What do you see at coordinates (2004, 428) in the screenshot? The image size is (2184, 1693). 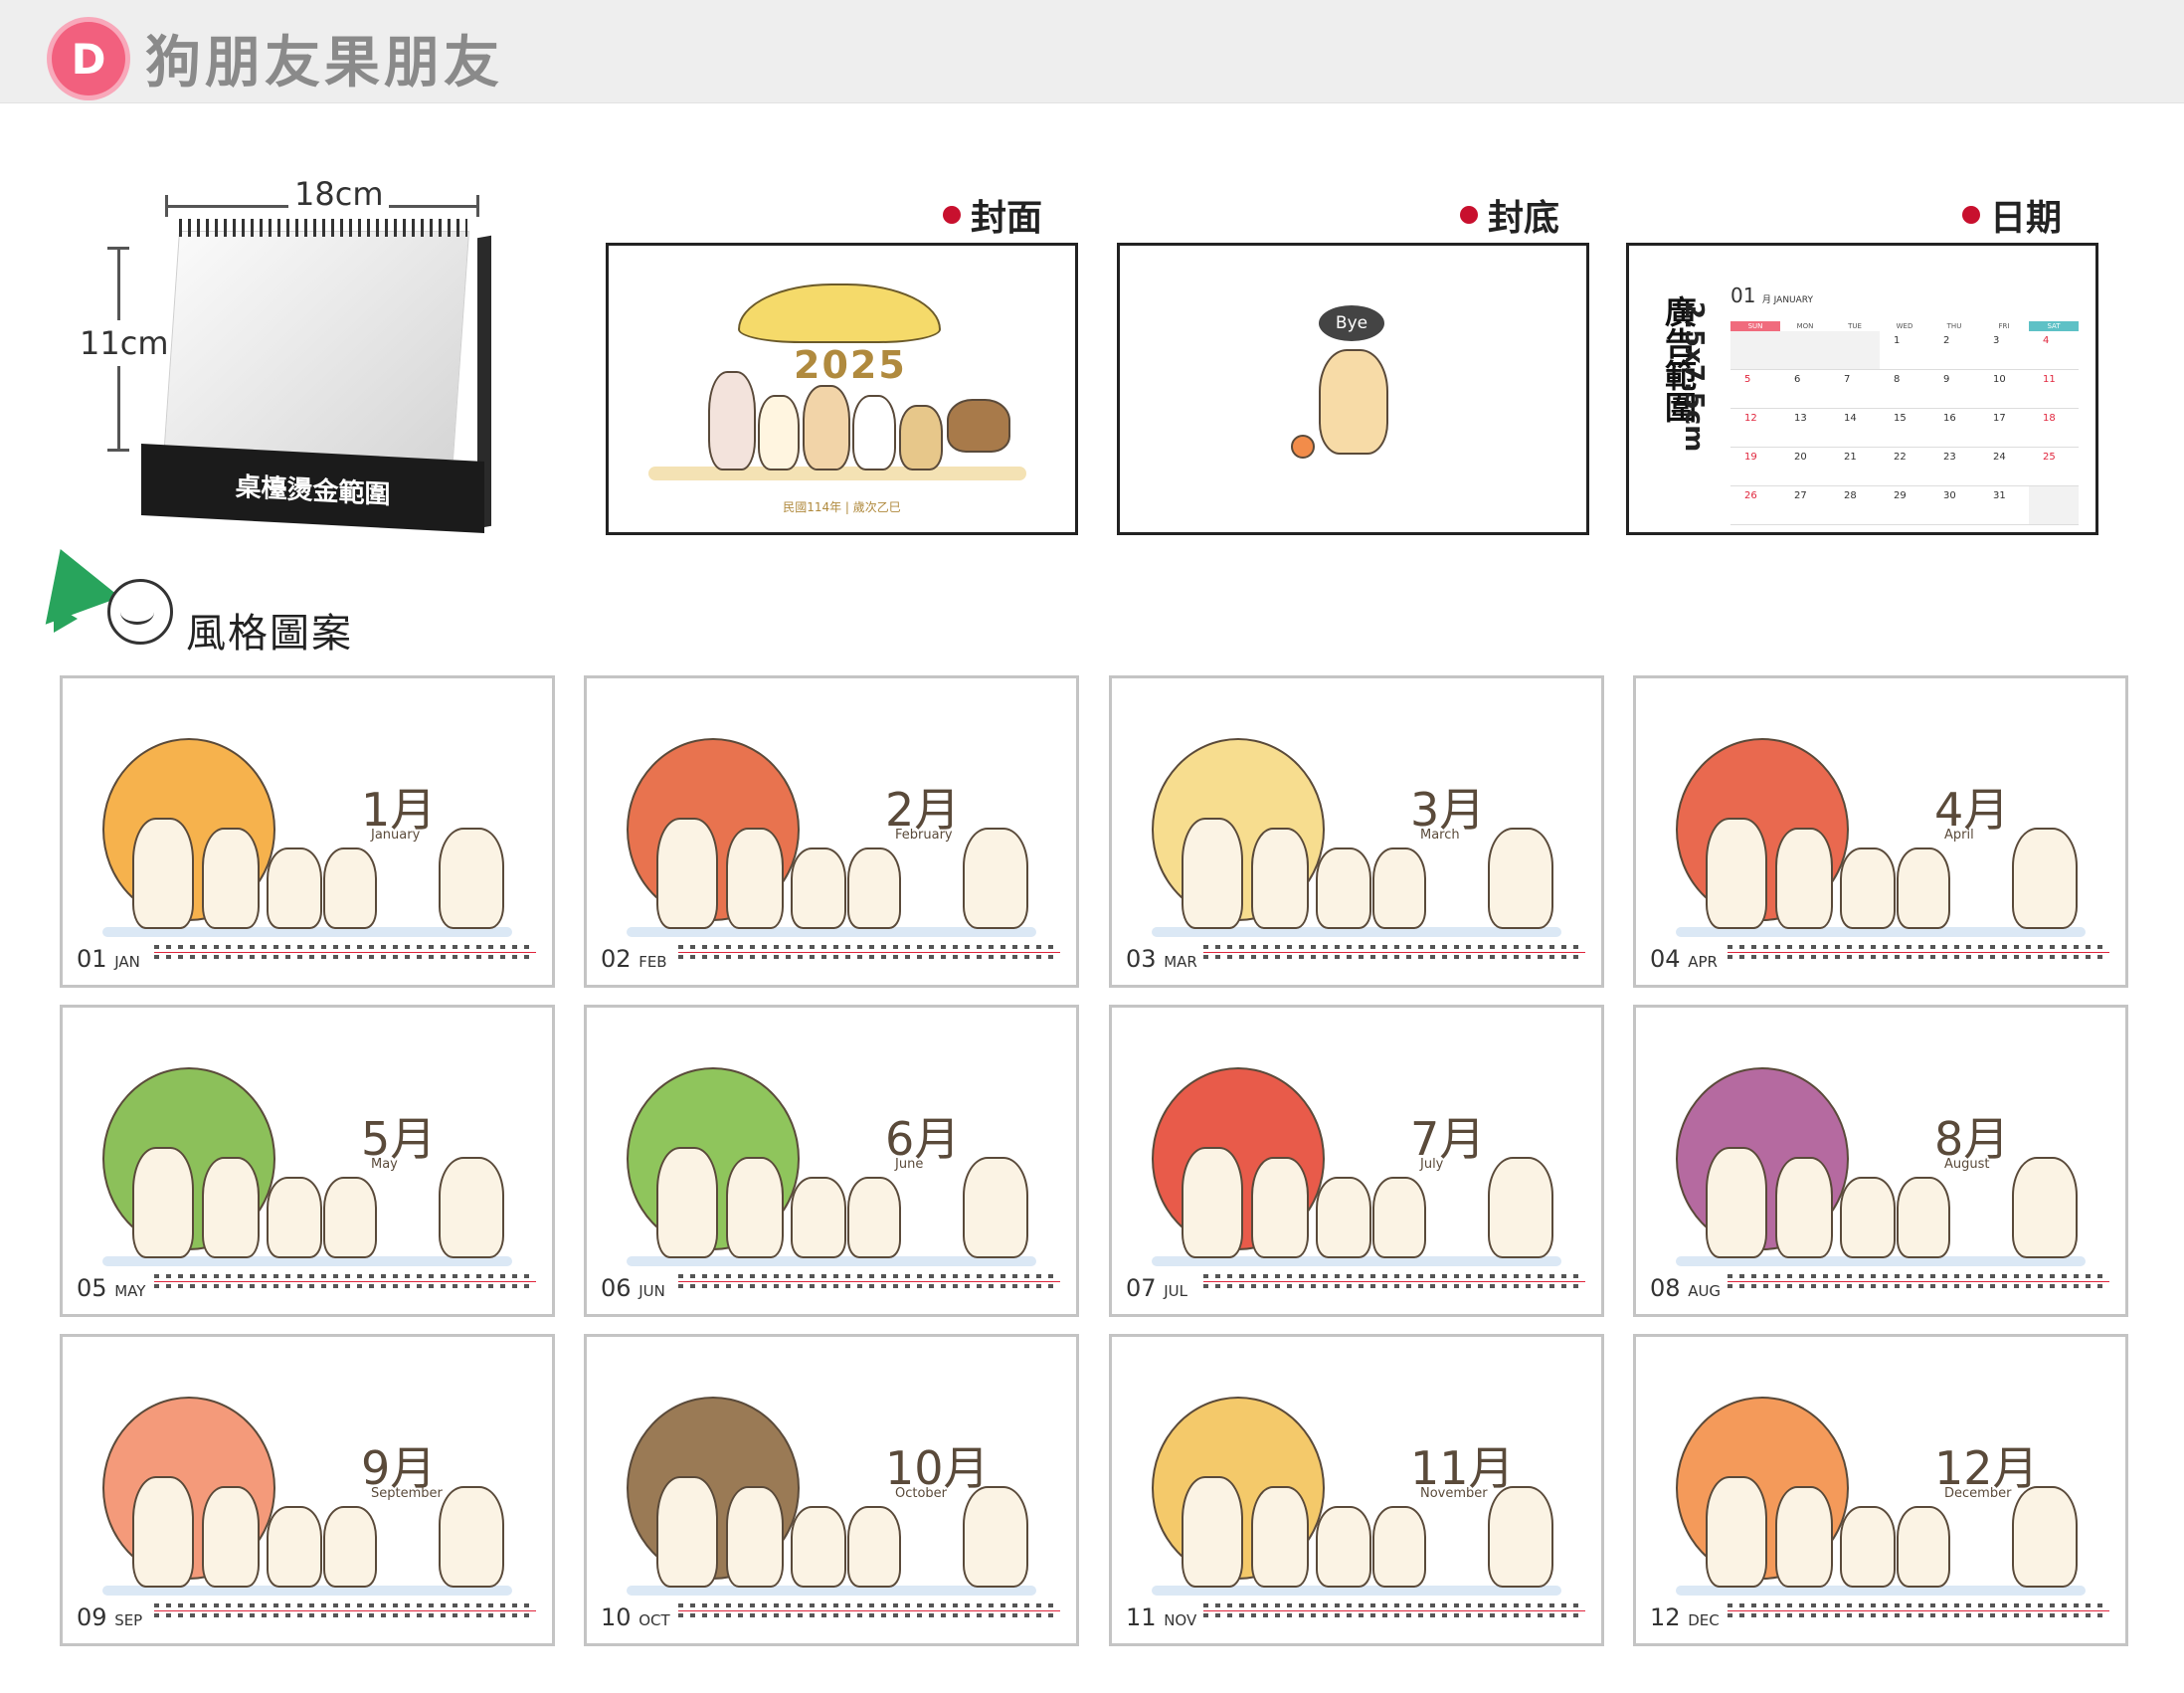 I see `date-cell: 17` at bounding box center [2004, 428].